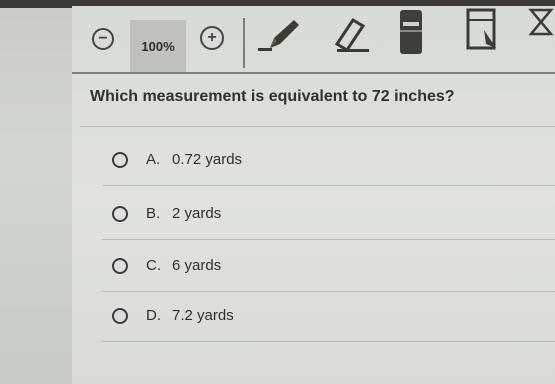  I want to click on choice-text: 2 yards, so click(197, 213).